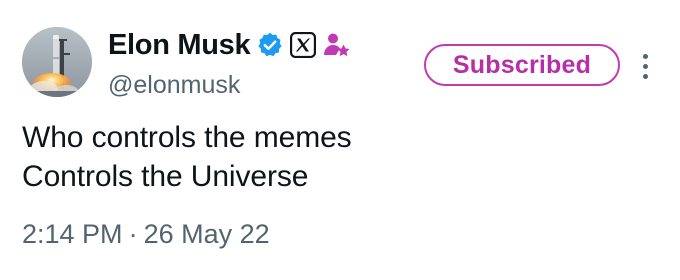 The image size is (680, 280). Describe the element at coordinates (72, 234) in the screenshot. I see `tweet-time: 2:14 PM` at that location.